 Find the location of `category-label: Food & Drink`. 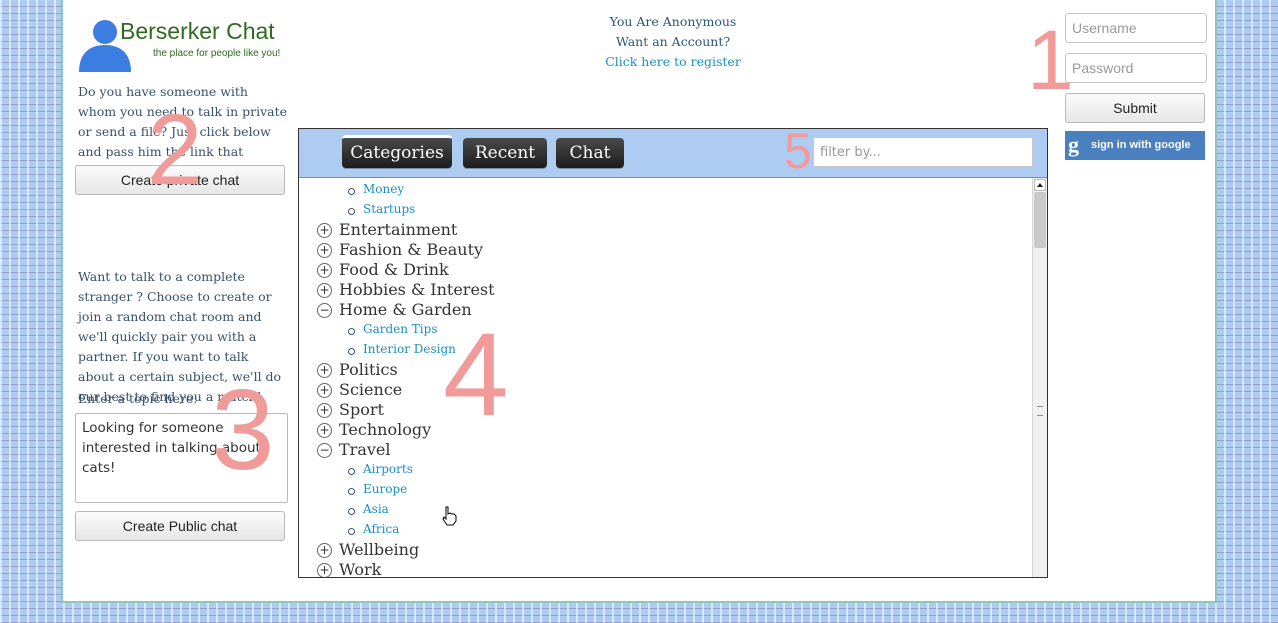

category-label: Food & Drink is located at coordinates (394, 269).